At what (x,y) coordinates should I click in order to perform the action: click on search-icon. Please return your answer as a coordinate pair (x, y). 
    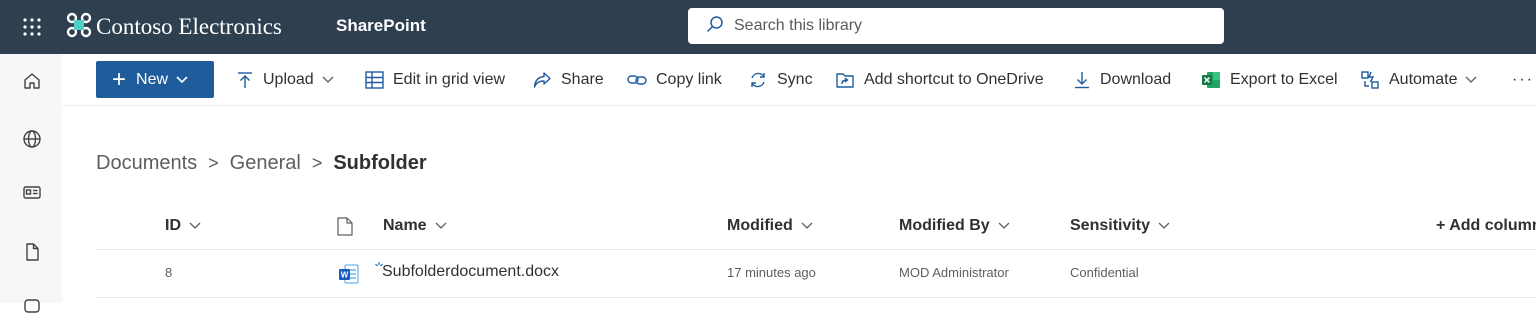
    Looking at the image, I should click on (715, 26).